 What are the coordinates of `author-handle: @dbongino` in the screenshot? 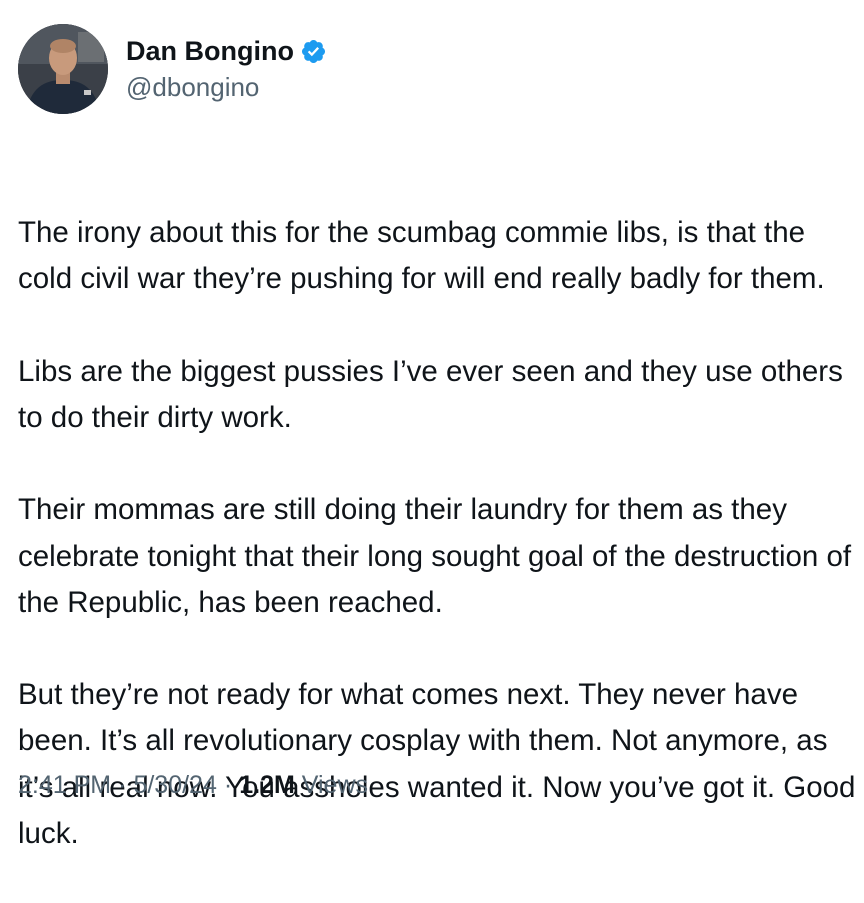 It's located at (226, 87).